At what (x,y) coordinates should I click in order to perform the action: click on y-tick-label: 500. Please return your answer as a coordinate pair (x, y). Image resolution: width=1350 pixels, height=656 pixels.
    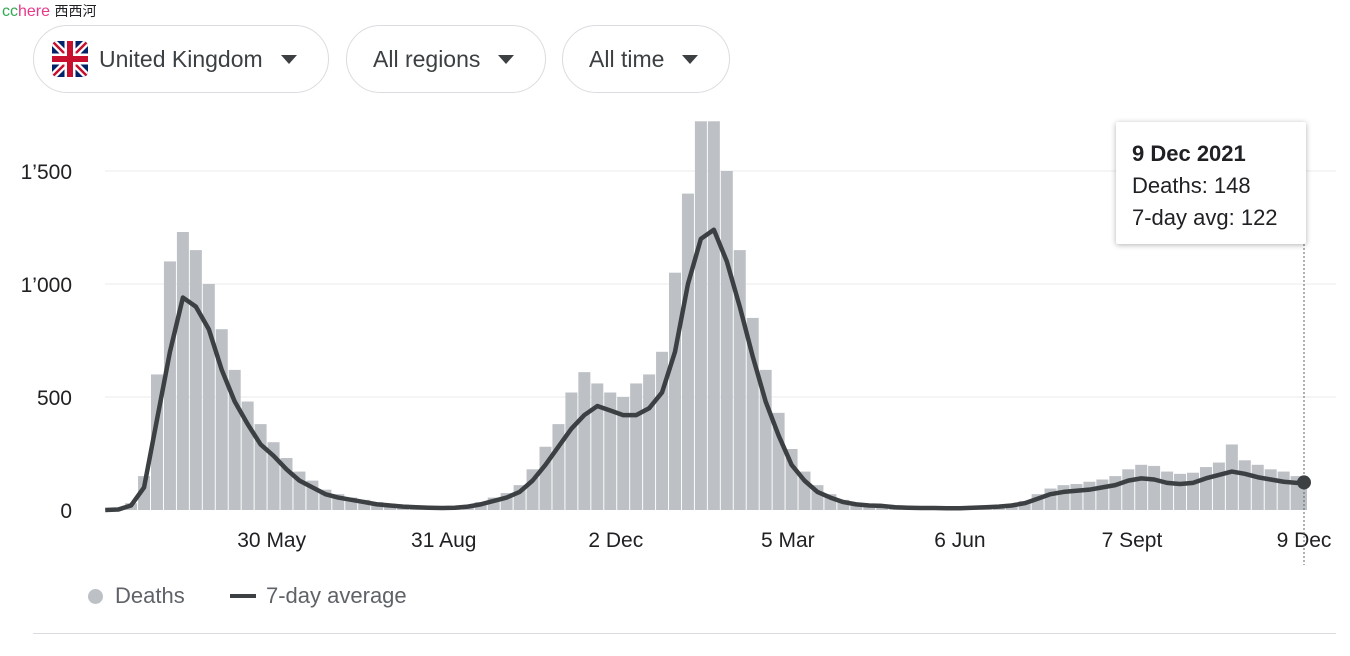
    Looking at the image, I should click on (54, 398).